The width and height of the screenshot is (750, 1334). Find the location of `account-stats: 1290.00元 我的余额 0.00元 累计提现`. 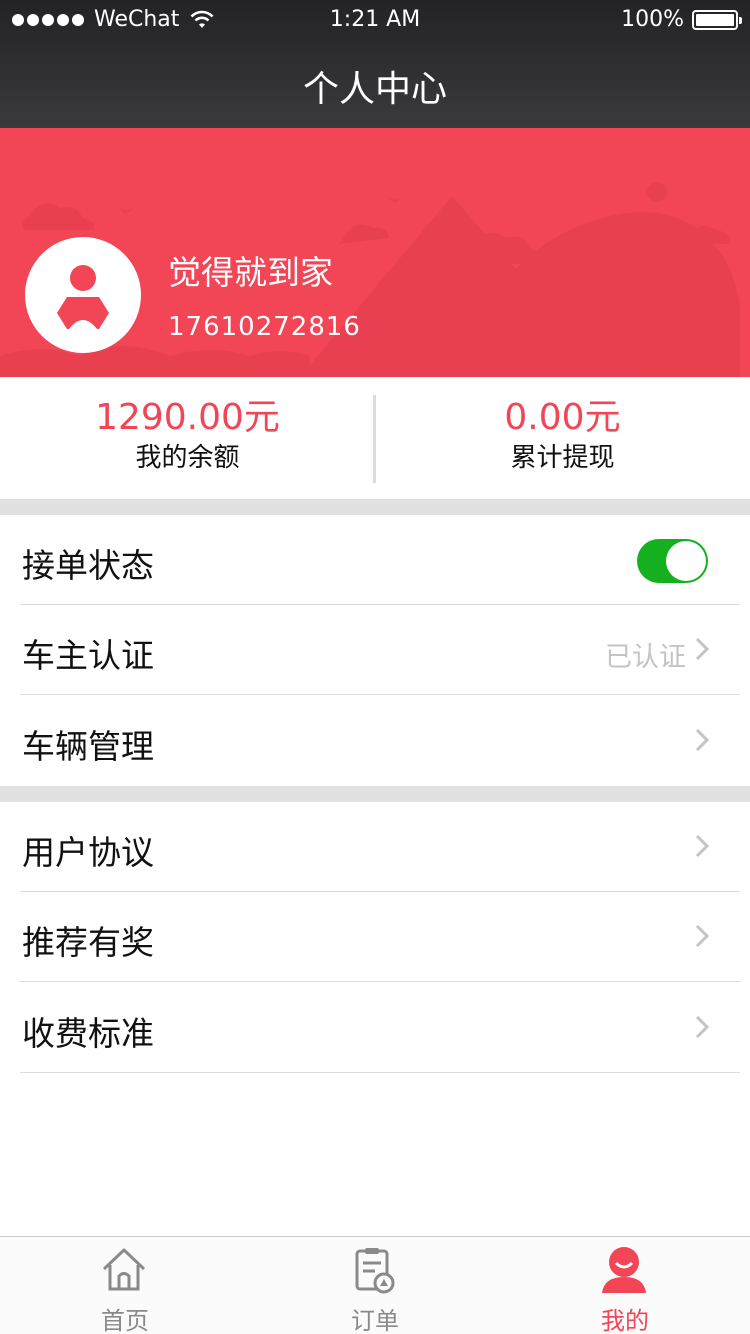

account-stats: 1290.00元 我的余额 0.00元 累计提现 is located at coordinates (375, 438).